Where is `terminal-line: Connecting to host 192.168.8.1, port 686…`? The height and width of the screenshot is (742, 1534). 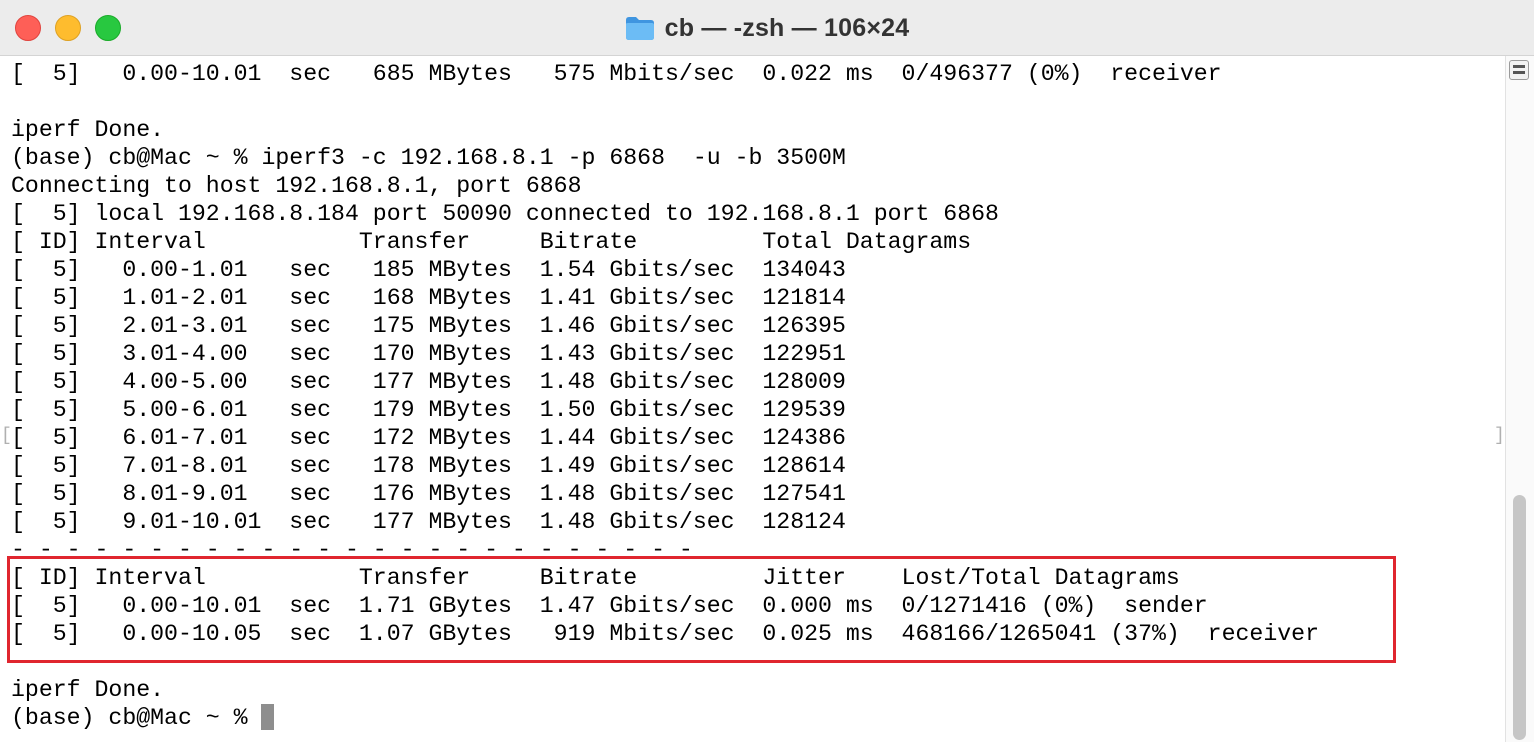
terminal-line: Connecting to host 192.168.8.1, port 686… is located at coordinates (296, 186).